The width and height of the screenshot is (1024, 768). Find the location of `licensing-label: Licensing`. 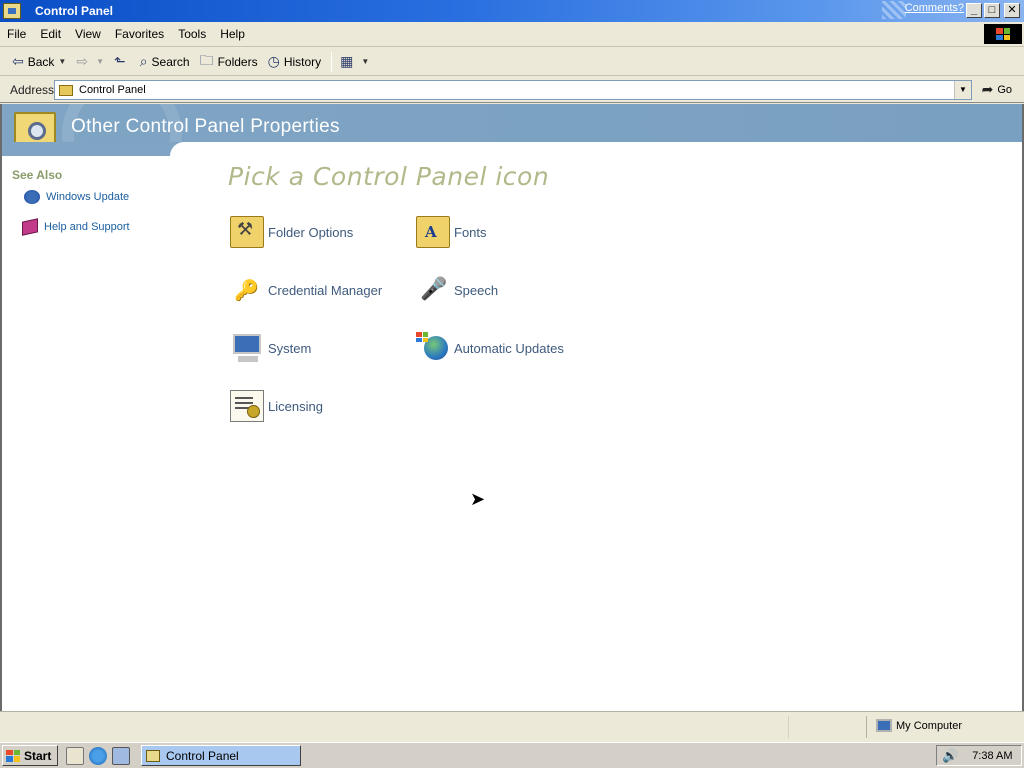

licensing-label: Licensing is located at coordinates (295, 406).